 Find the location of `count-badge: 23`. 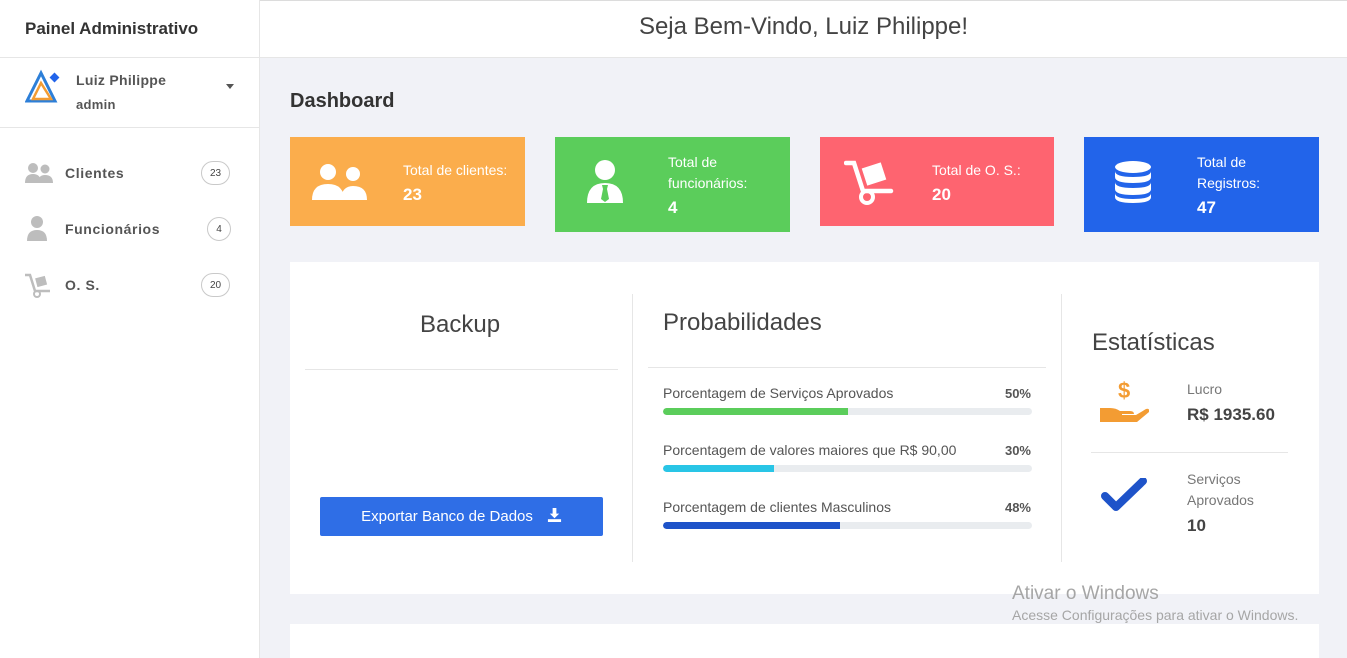

count-badge: 23 is located at coordinates (216, 173).